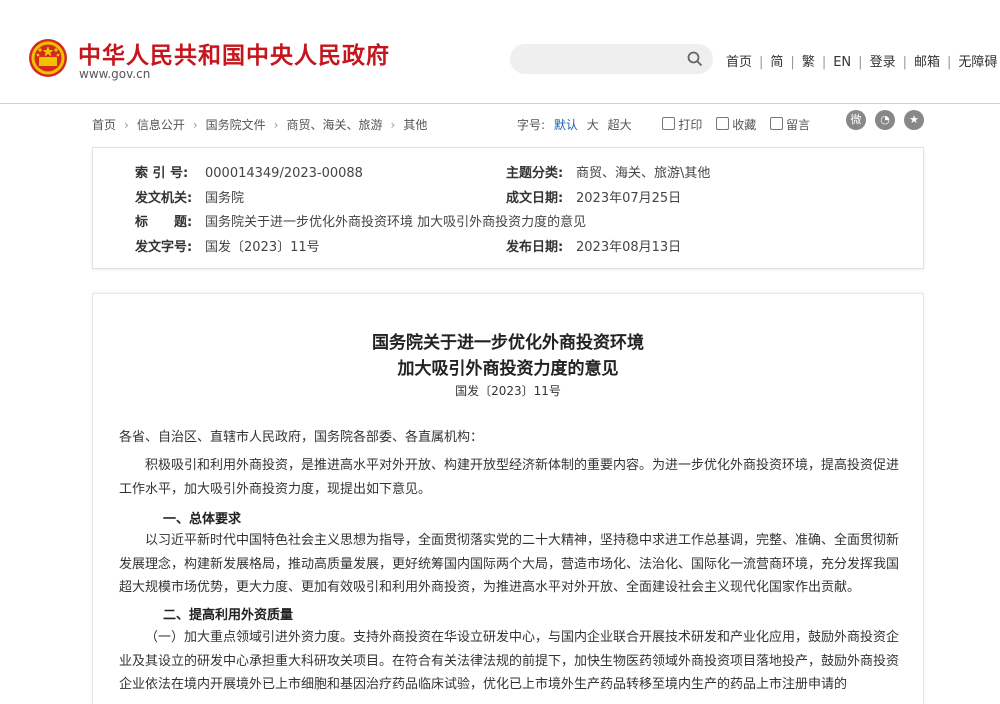 Image resolution: width=1000 pixels, height=704 pixels. I want to click on info-published-label: 发布日期:, so click(535, 247).